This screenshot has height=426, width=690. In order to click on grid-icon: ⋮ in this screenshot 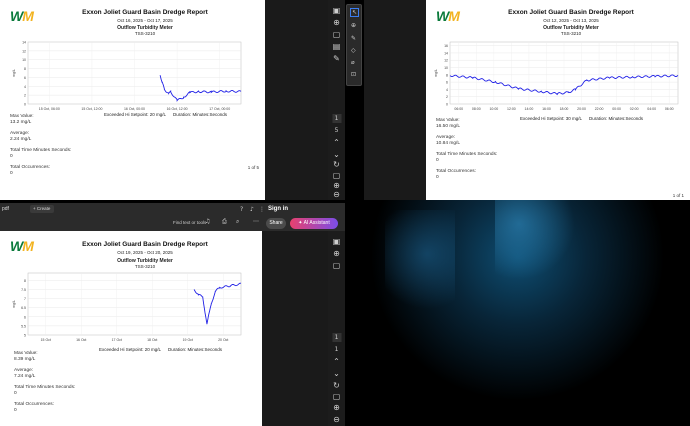, I will do `click(262, 209)`.